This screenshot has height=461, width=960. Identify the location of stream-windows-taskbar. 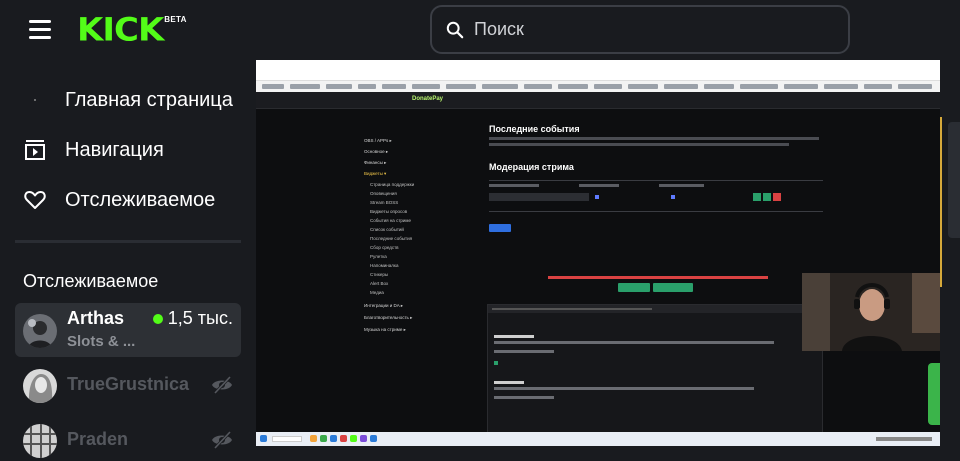
(598, 439).